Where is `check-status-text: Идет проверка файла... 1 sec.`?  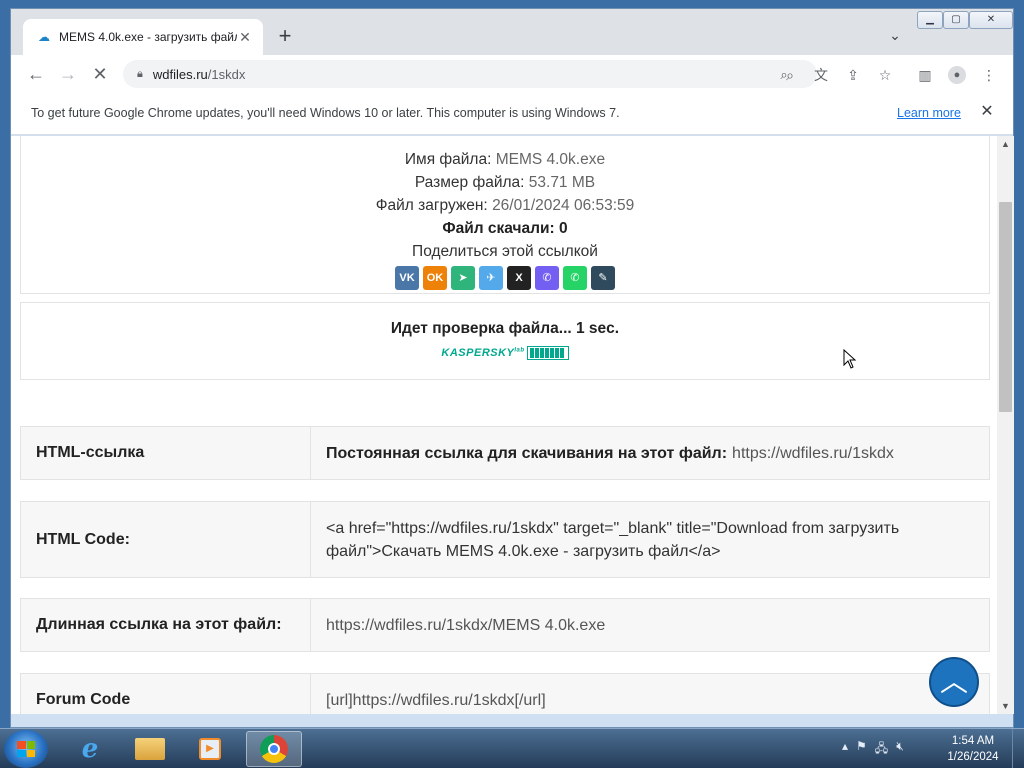
check-status-text: Идет проверка файла... 1 sec. is located at coordinates (505, 328).